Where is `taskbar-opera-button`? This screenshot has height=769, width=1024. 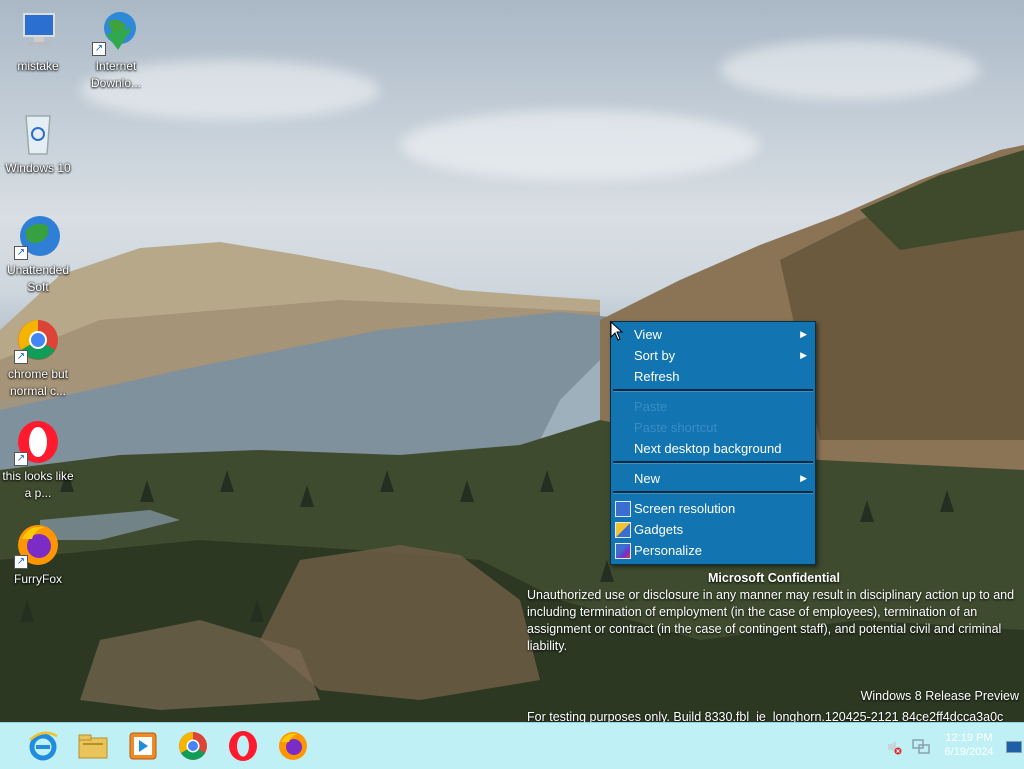
taskbar-opera-button is located at coordinates (243, 746).